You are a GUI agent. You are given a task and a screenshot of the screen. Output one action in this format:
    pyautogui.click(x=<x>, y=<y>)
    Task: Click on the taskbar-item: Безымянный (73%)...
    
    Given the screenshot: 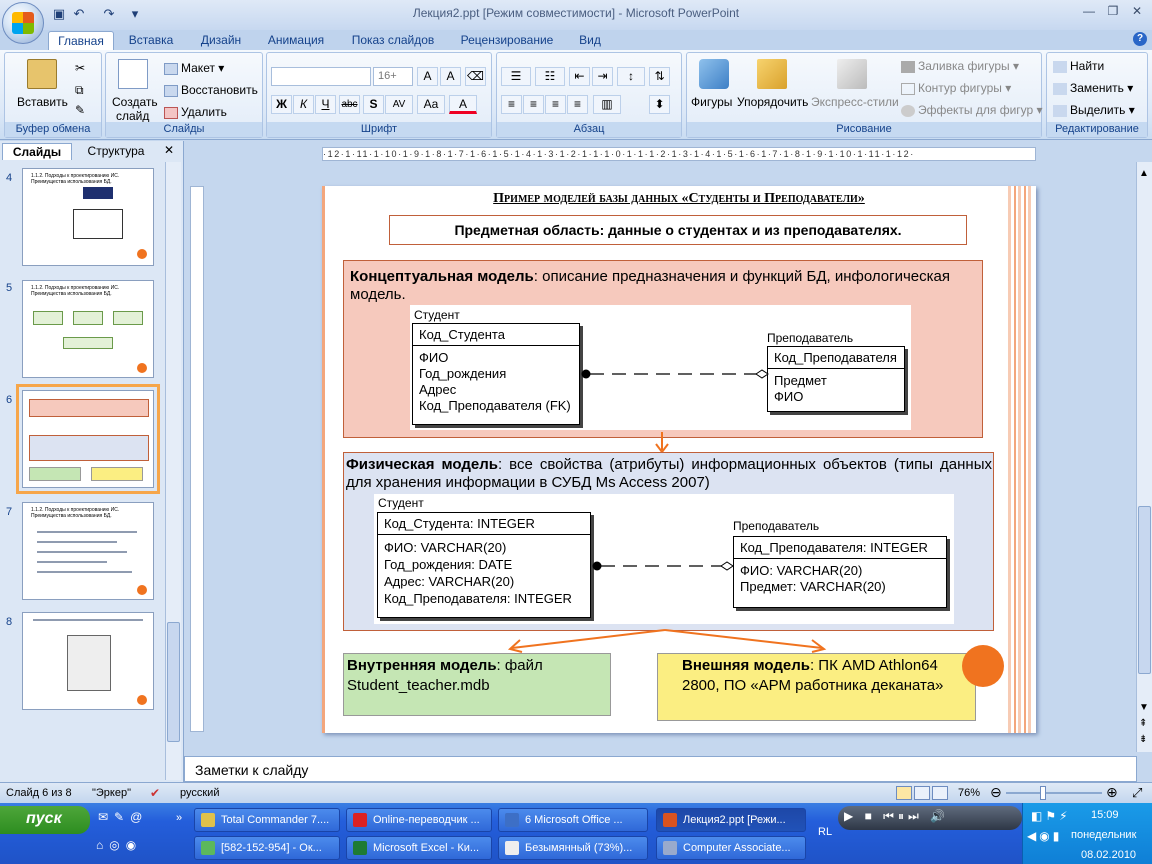 What is the action you would take?
    pyautogui.click(x=573, y=848)
    